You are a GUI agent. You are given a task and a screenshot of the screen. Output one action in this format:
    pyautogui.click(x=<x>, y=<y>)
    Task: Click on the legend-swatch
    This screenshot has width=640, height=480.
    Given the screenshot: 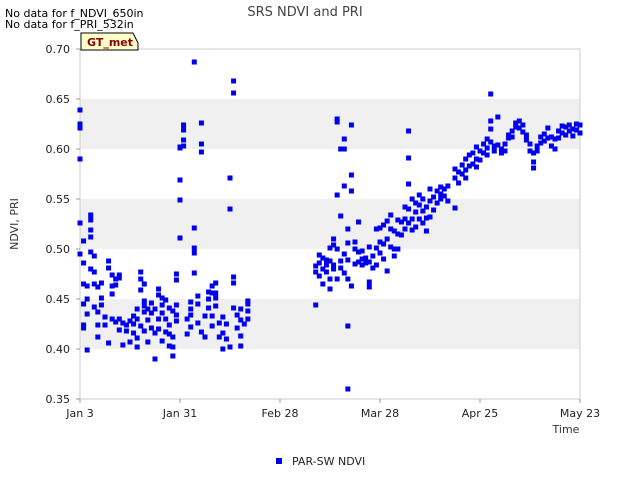 What is the action you would take?
    pyautogui.click(x=279, y=461)
    